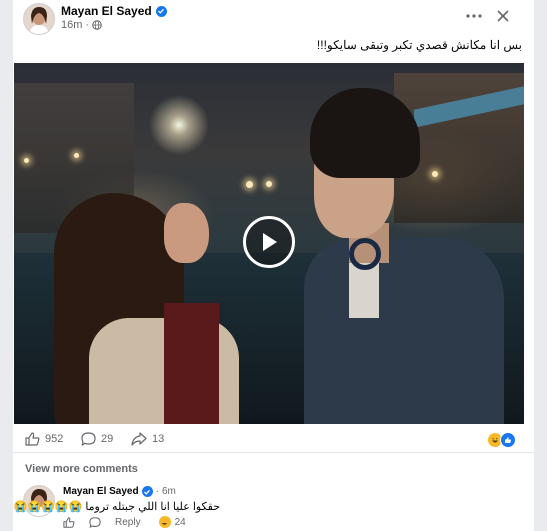 This screenshot has width=547, height=531. I want to click on play-icon, so click(270, 242).